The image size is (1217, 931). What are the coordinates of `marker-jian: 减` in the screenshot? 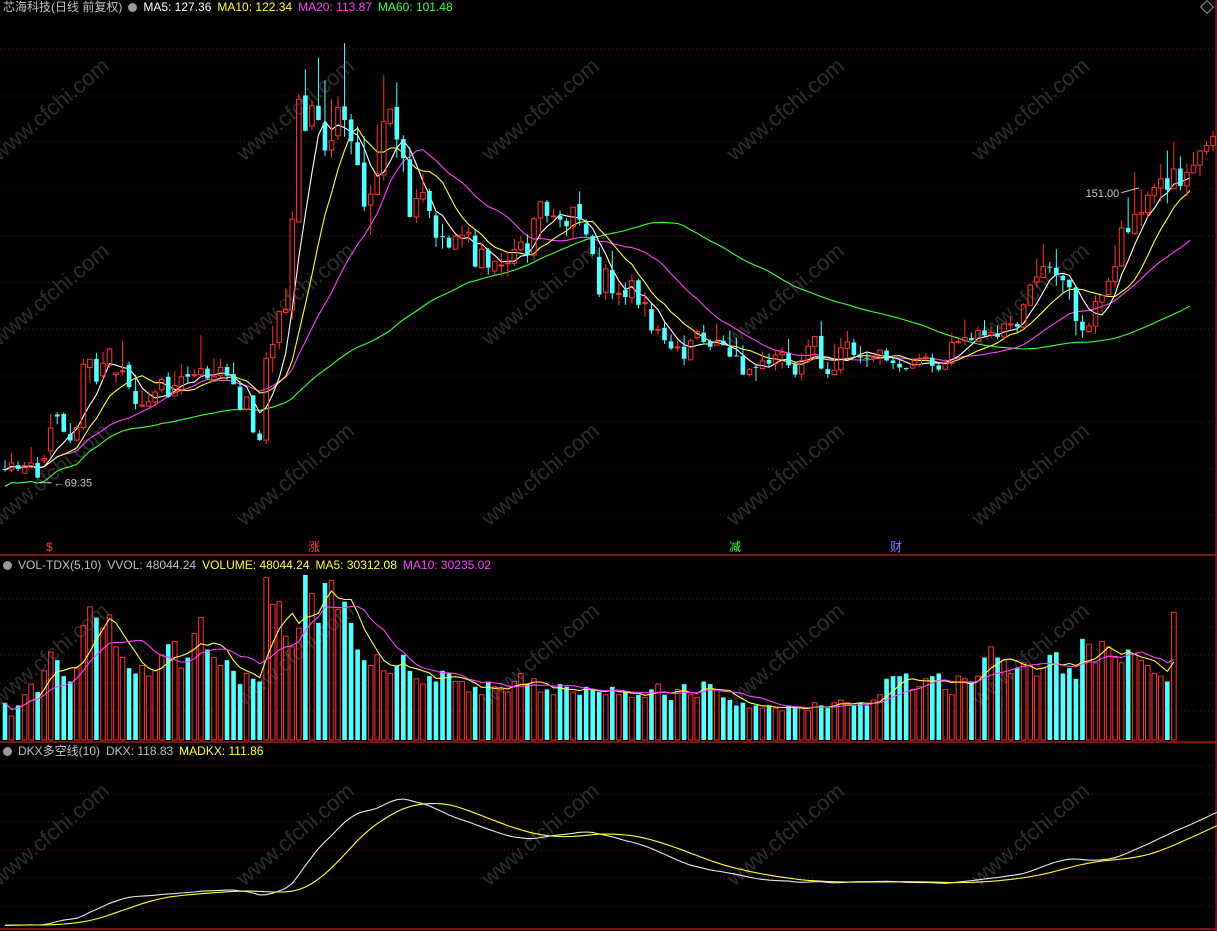 It's located at (735, 547).